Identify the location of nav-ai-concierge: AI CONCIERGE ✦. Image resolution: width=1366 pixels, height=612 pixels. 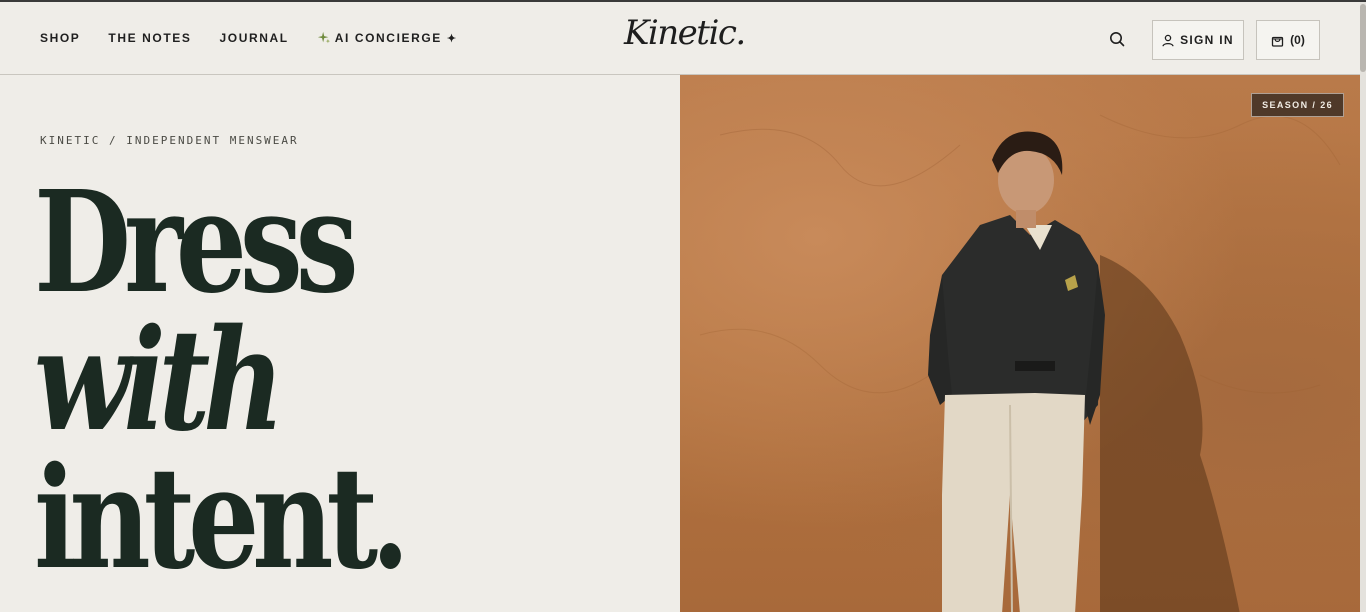
(387, 38).